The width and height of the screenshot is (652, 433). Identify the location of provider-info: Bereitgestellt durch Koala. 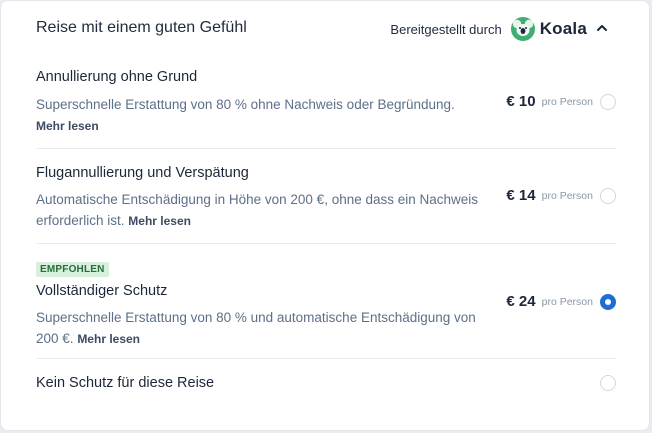
(488, 29).